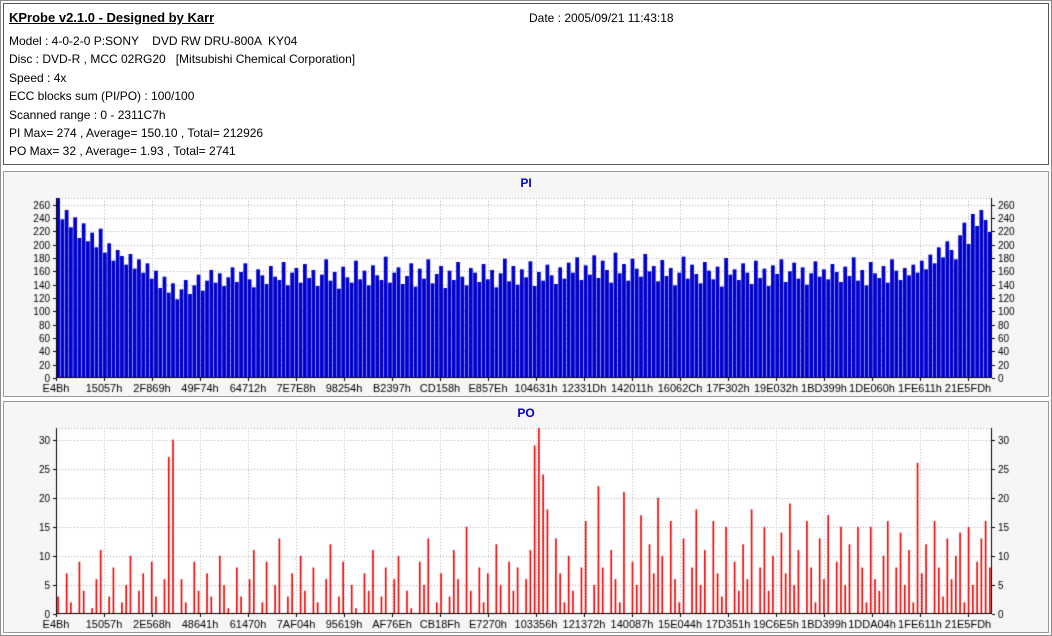 Image resolution: width=1052 pixels, height=636 pixels. What do you see at coordinates (87, 114) in the screenshot?
I see `info-line-range: Scanned range : 0 - 2311C7h` at bounding box center [87, 114].